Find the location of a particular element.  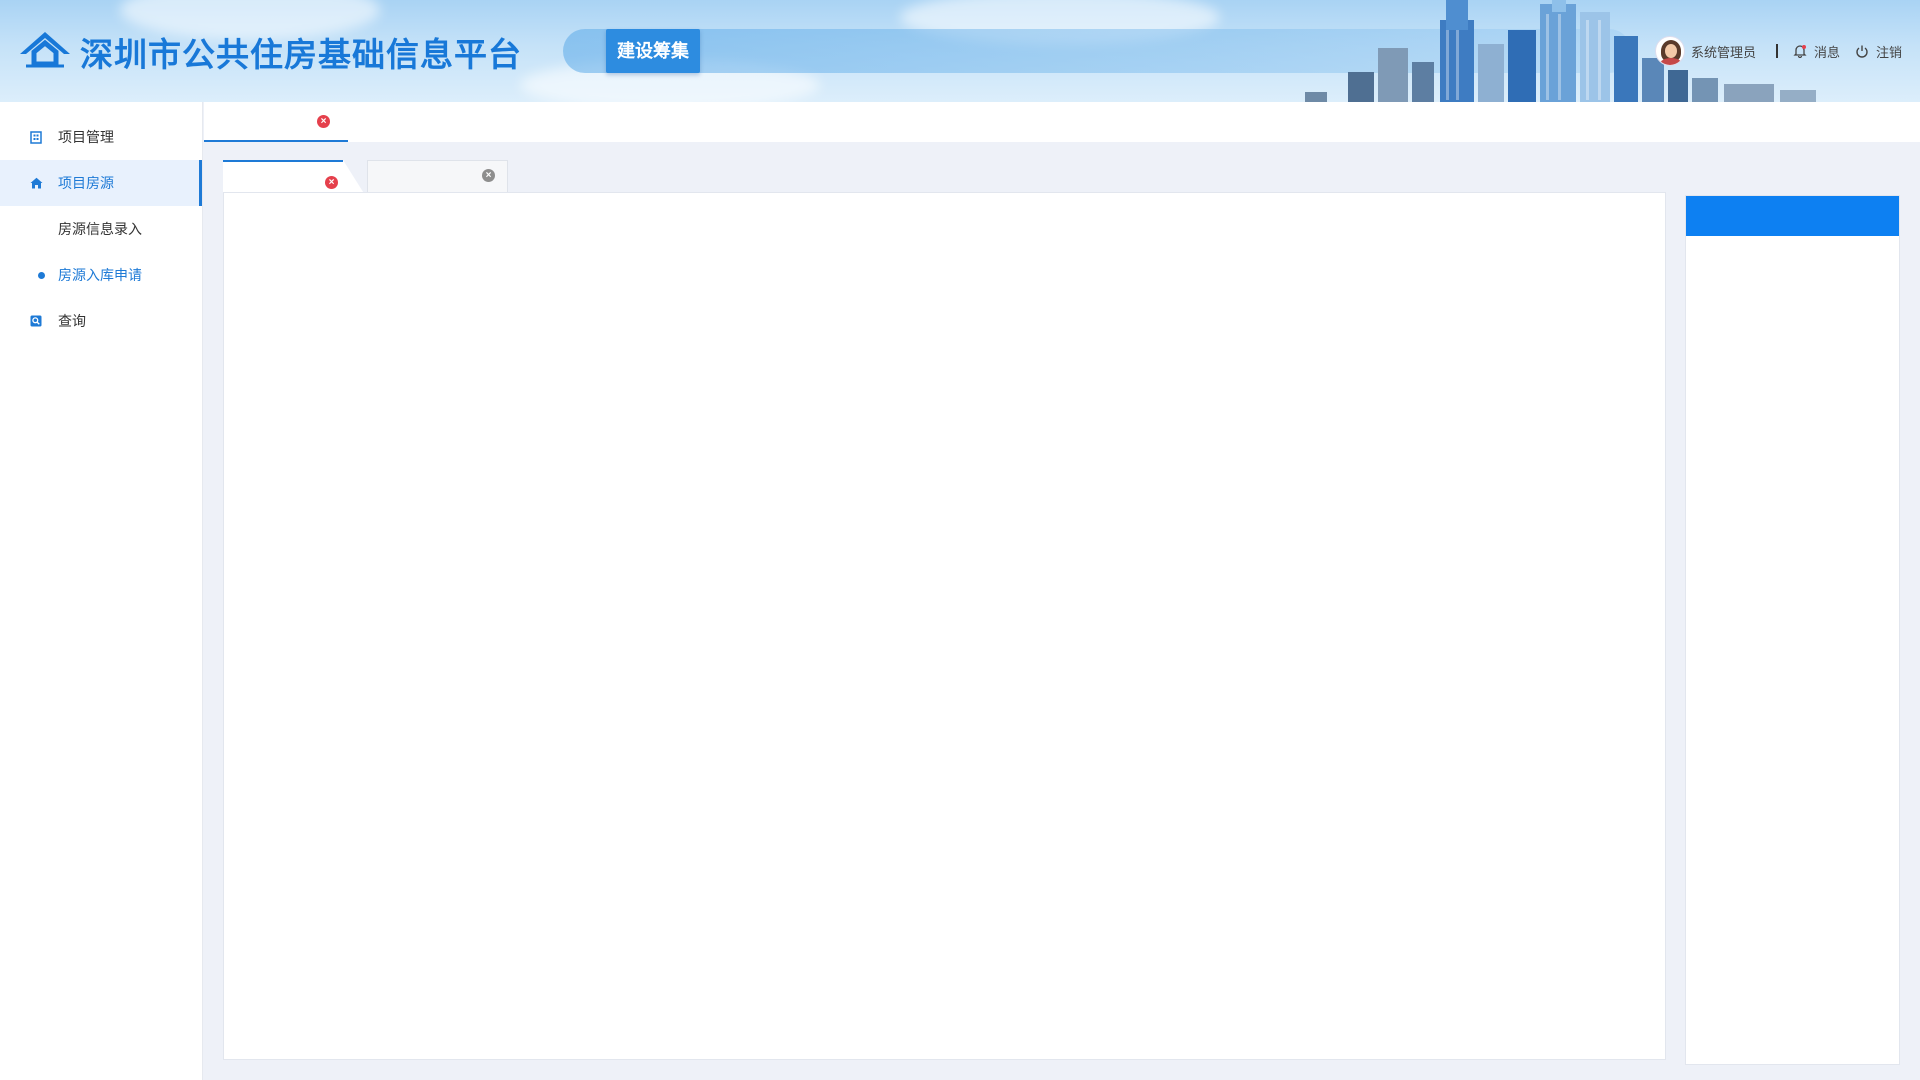

divider is located at coordinates (1776, 51).